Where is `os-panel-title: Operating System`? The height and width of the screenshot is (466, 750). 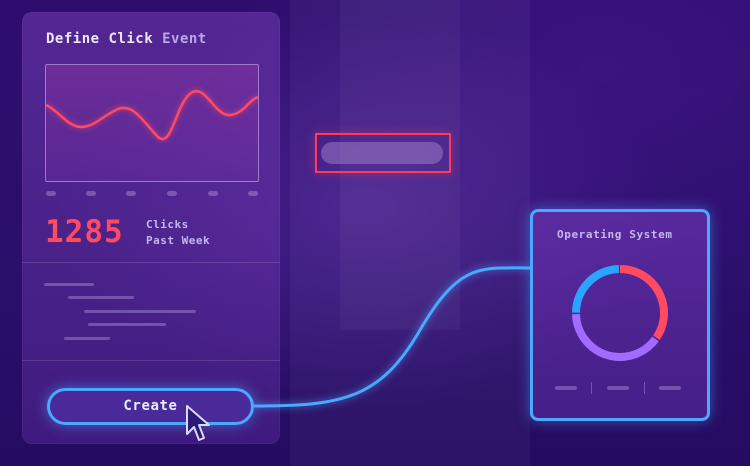 os-panel-title: Operating System is located at coordinates (615, 234).